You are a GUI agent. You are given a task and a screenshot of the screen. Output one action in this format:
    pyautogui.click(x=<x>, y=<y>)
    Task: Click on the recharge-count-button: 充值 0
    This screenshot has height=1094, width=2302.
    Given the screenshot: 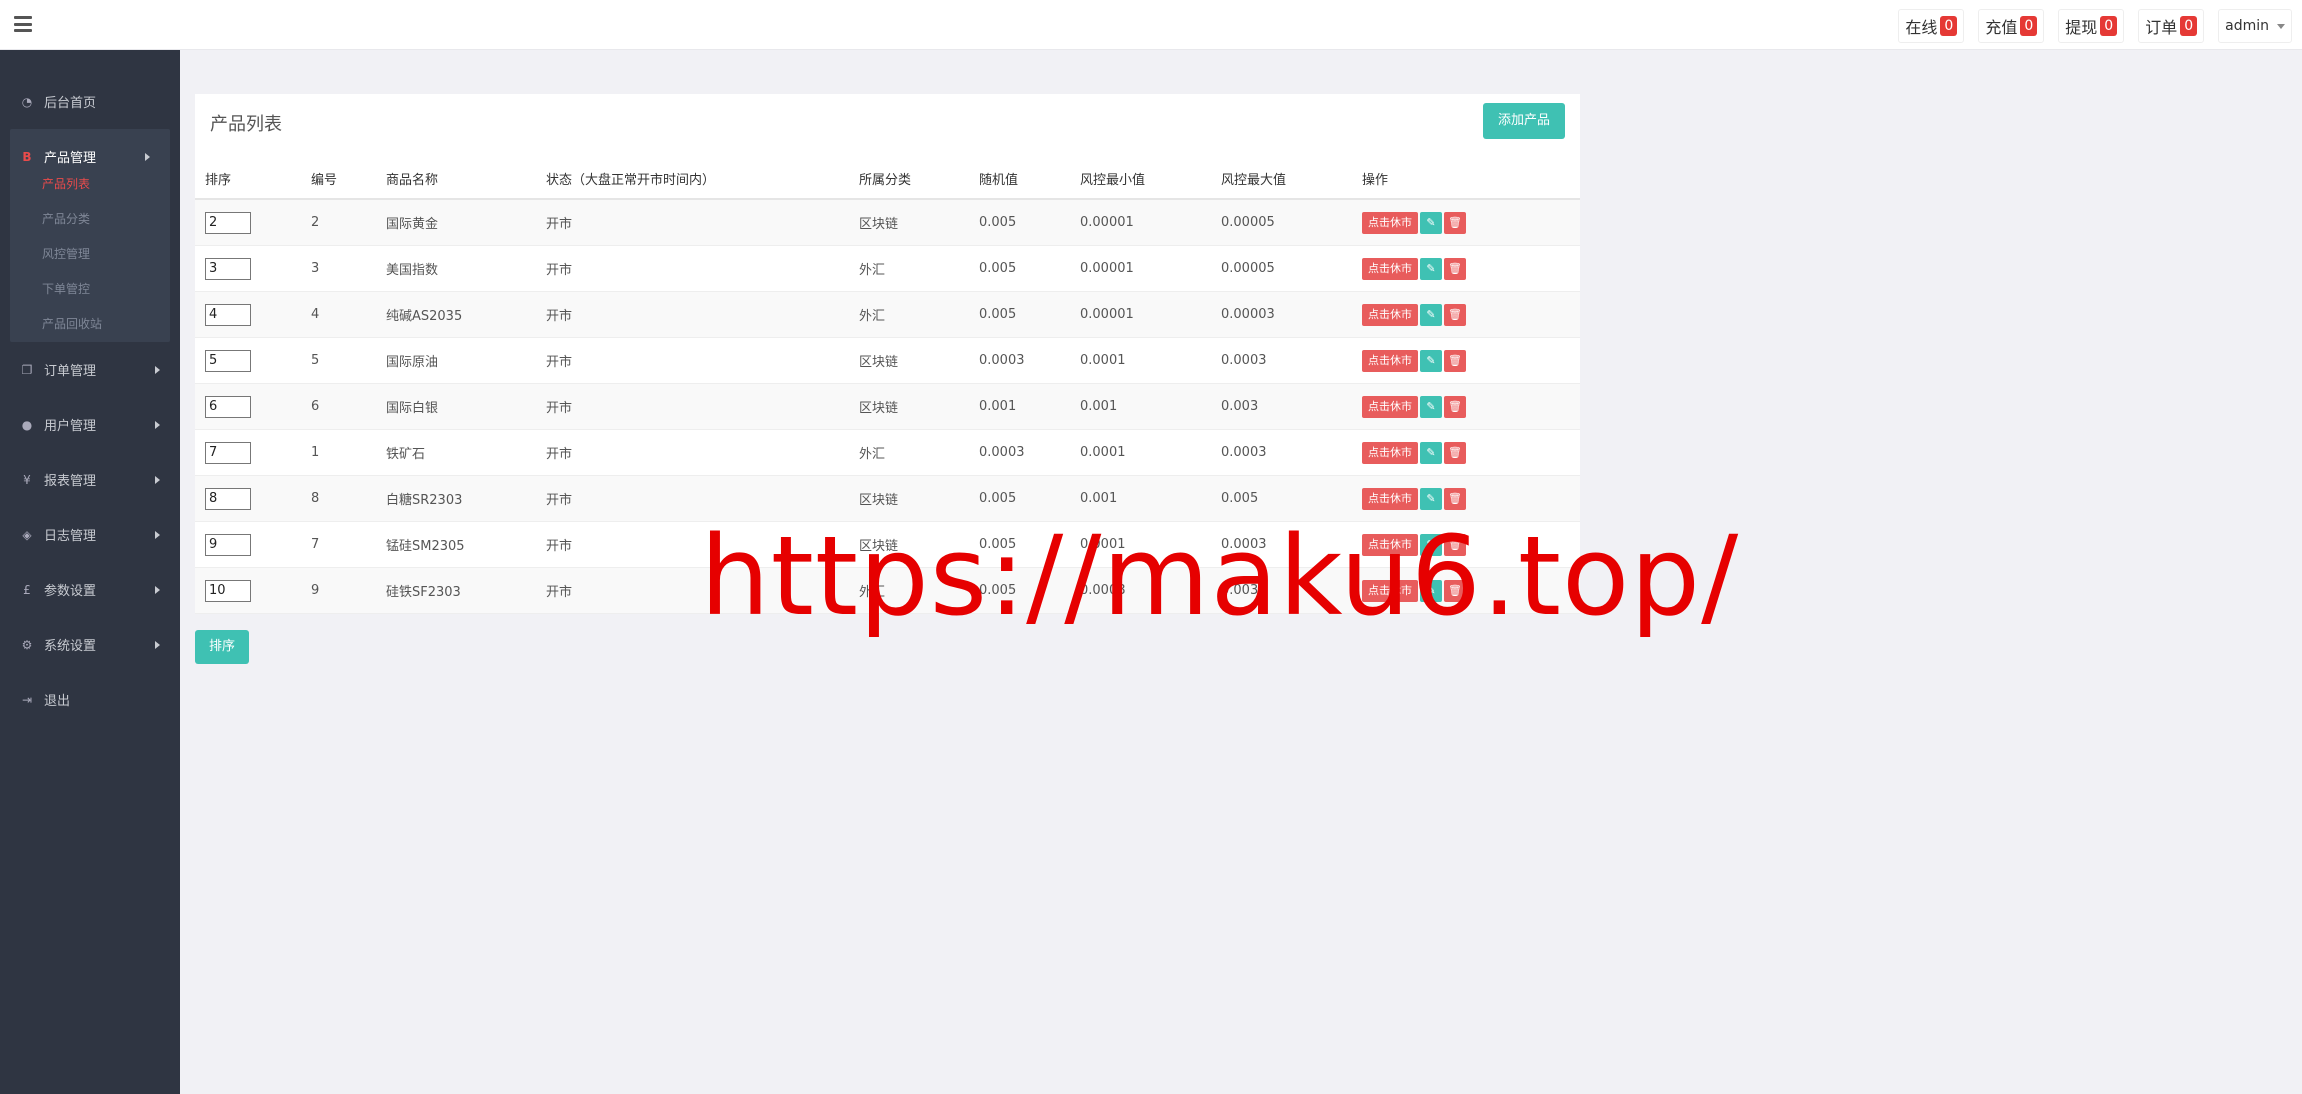 What is the action you would take?
    pyautogui.click(x=2011, y=26)
    